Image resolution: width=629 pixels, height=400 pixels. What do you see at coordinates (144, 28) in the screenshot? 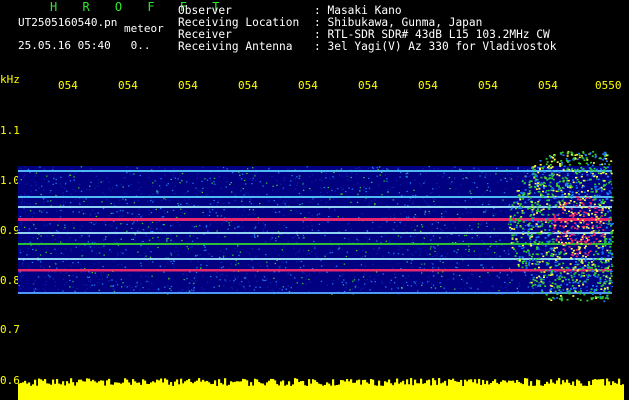
I see `detection-tag: meteor` at bounding box center [144, 28].